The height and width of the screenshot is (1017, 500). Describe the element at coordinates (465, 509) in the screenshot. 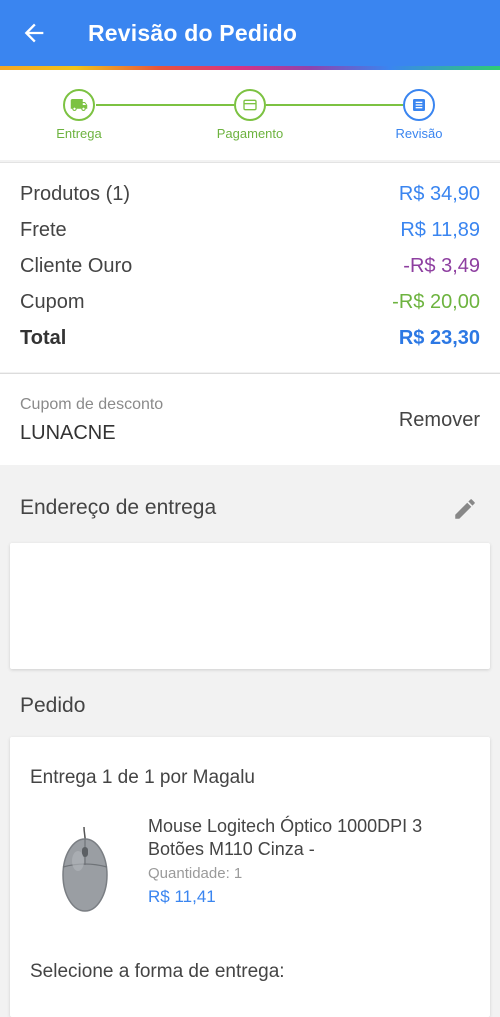

I see `pencil-icon` at that location.